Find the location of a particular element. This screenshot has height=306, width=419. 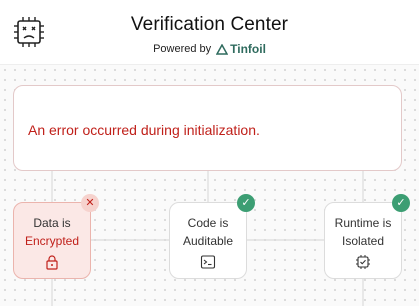

powered-by-label: Powered by is located at coordinates (182, 49).